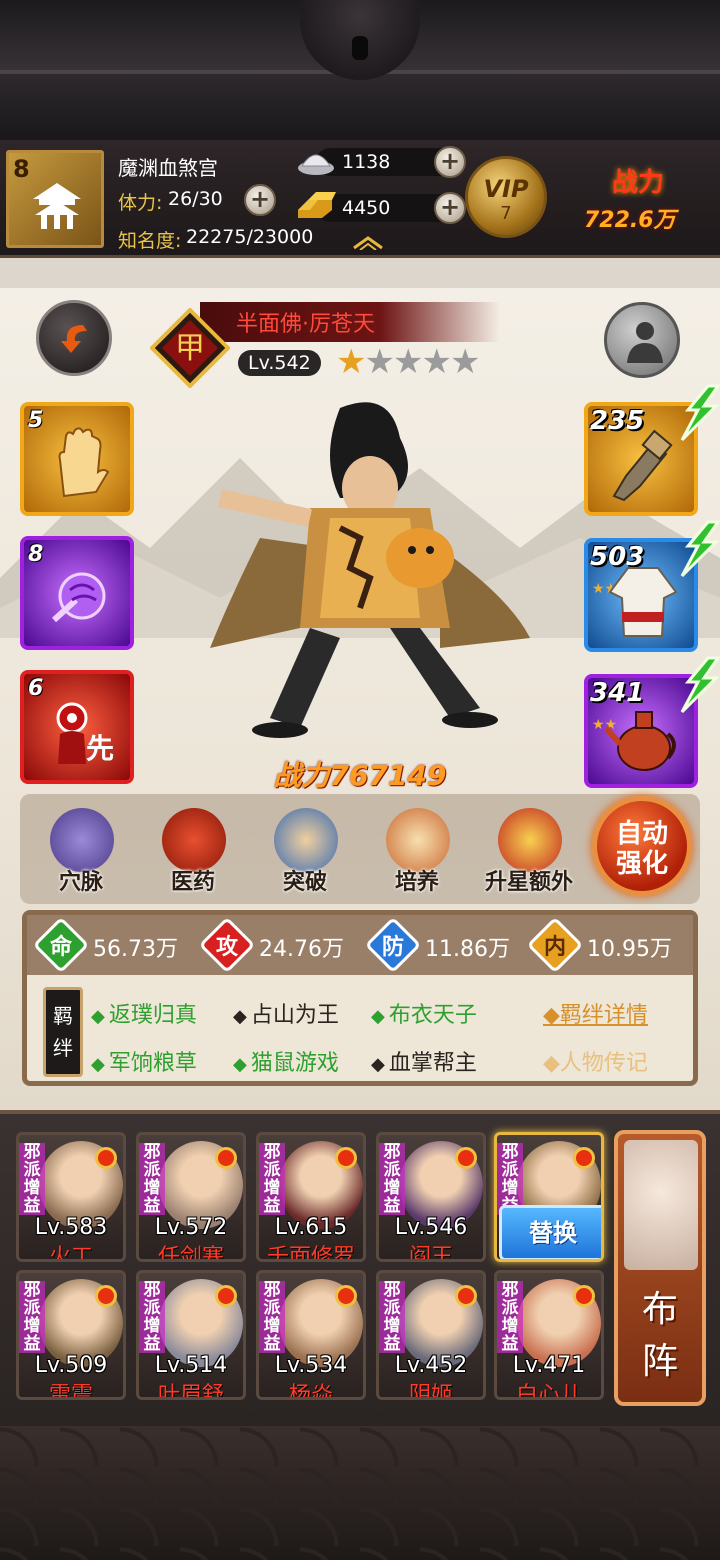 This screenshot has height=1560, width=720. I want to click on roster-hero-name: 白心儿, so click(548, 1391).